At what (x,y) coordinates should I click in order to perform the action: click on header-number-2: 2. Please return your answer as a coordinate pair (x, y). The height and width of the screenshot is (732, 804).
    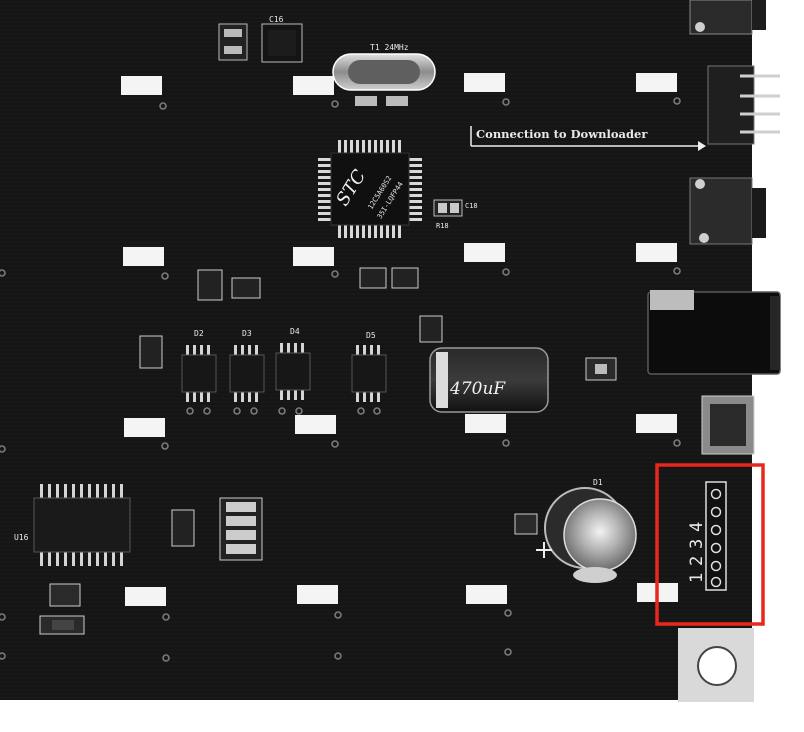
    Looking at the image, I should click on (697, 561).